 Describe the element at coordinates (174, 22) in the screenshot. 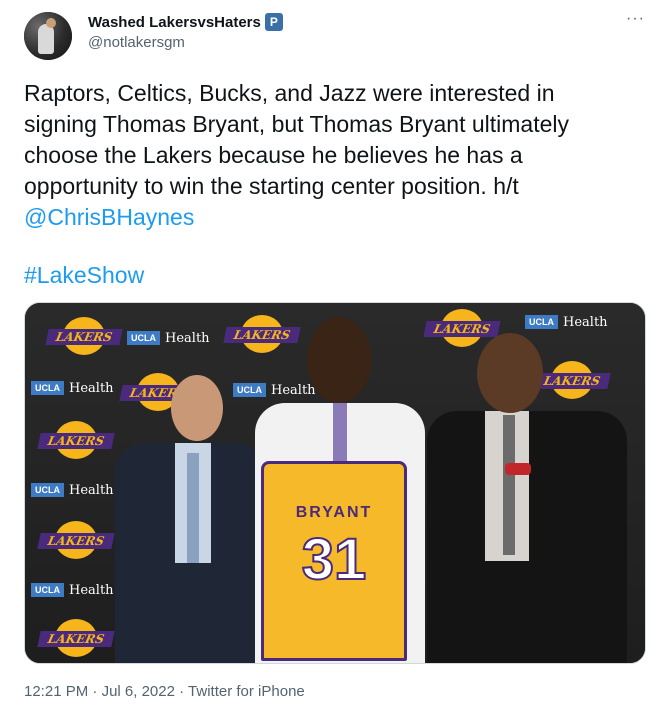

I see `author-display-name: Washed LakersvsHaters` at that location.